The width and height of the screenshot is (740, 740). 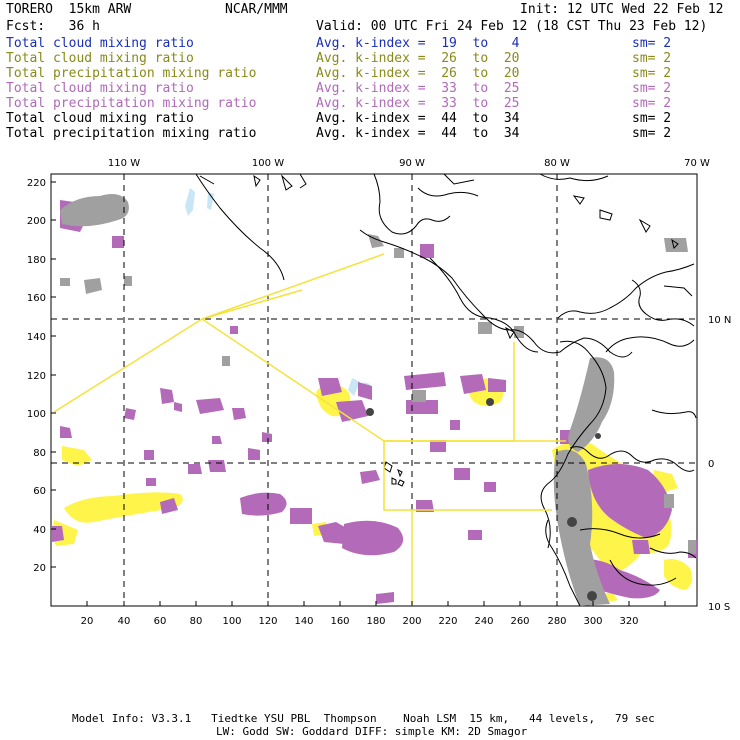 What do you see at coordinates (719, 464) in the screenshot?
I see `lat-labels: 10 N 0 10 S` at bounding box center [719, 464].